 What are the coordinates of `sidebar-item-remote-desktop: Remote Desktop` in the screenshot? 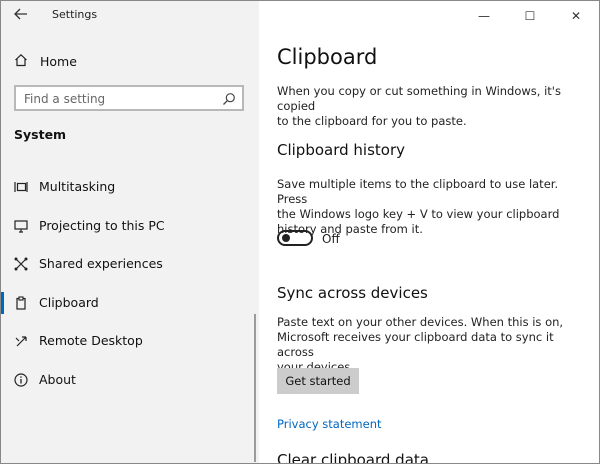 It's located at (130, 341).